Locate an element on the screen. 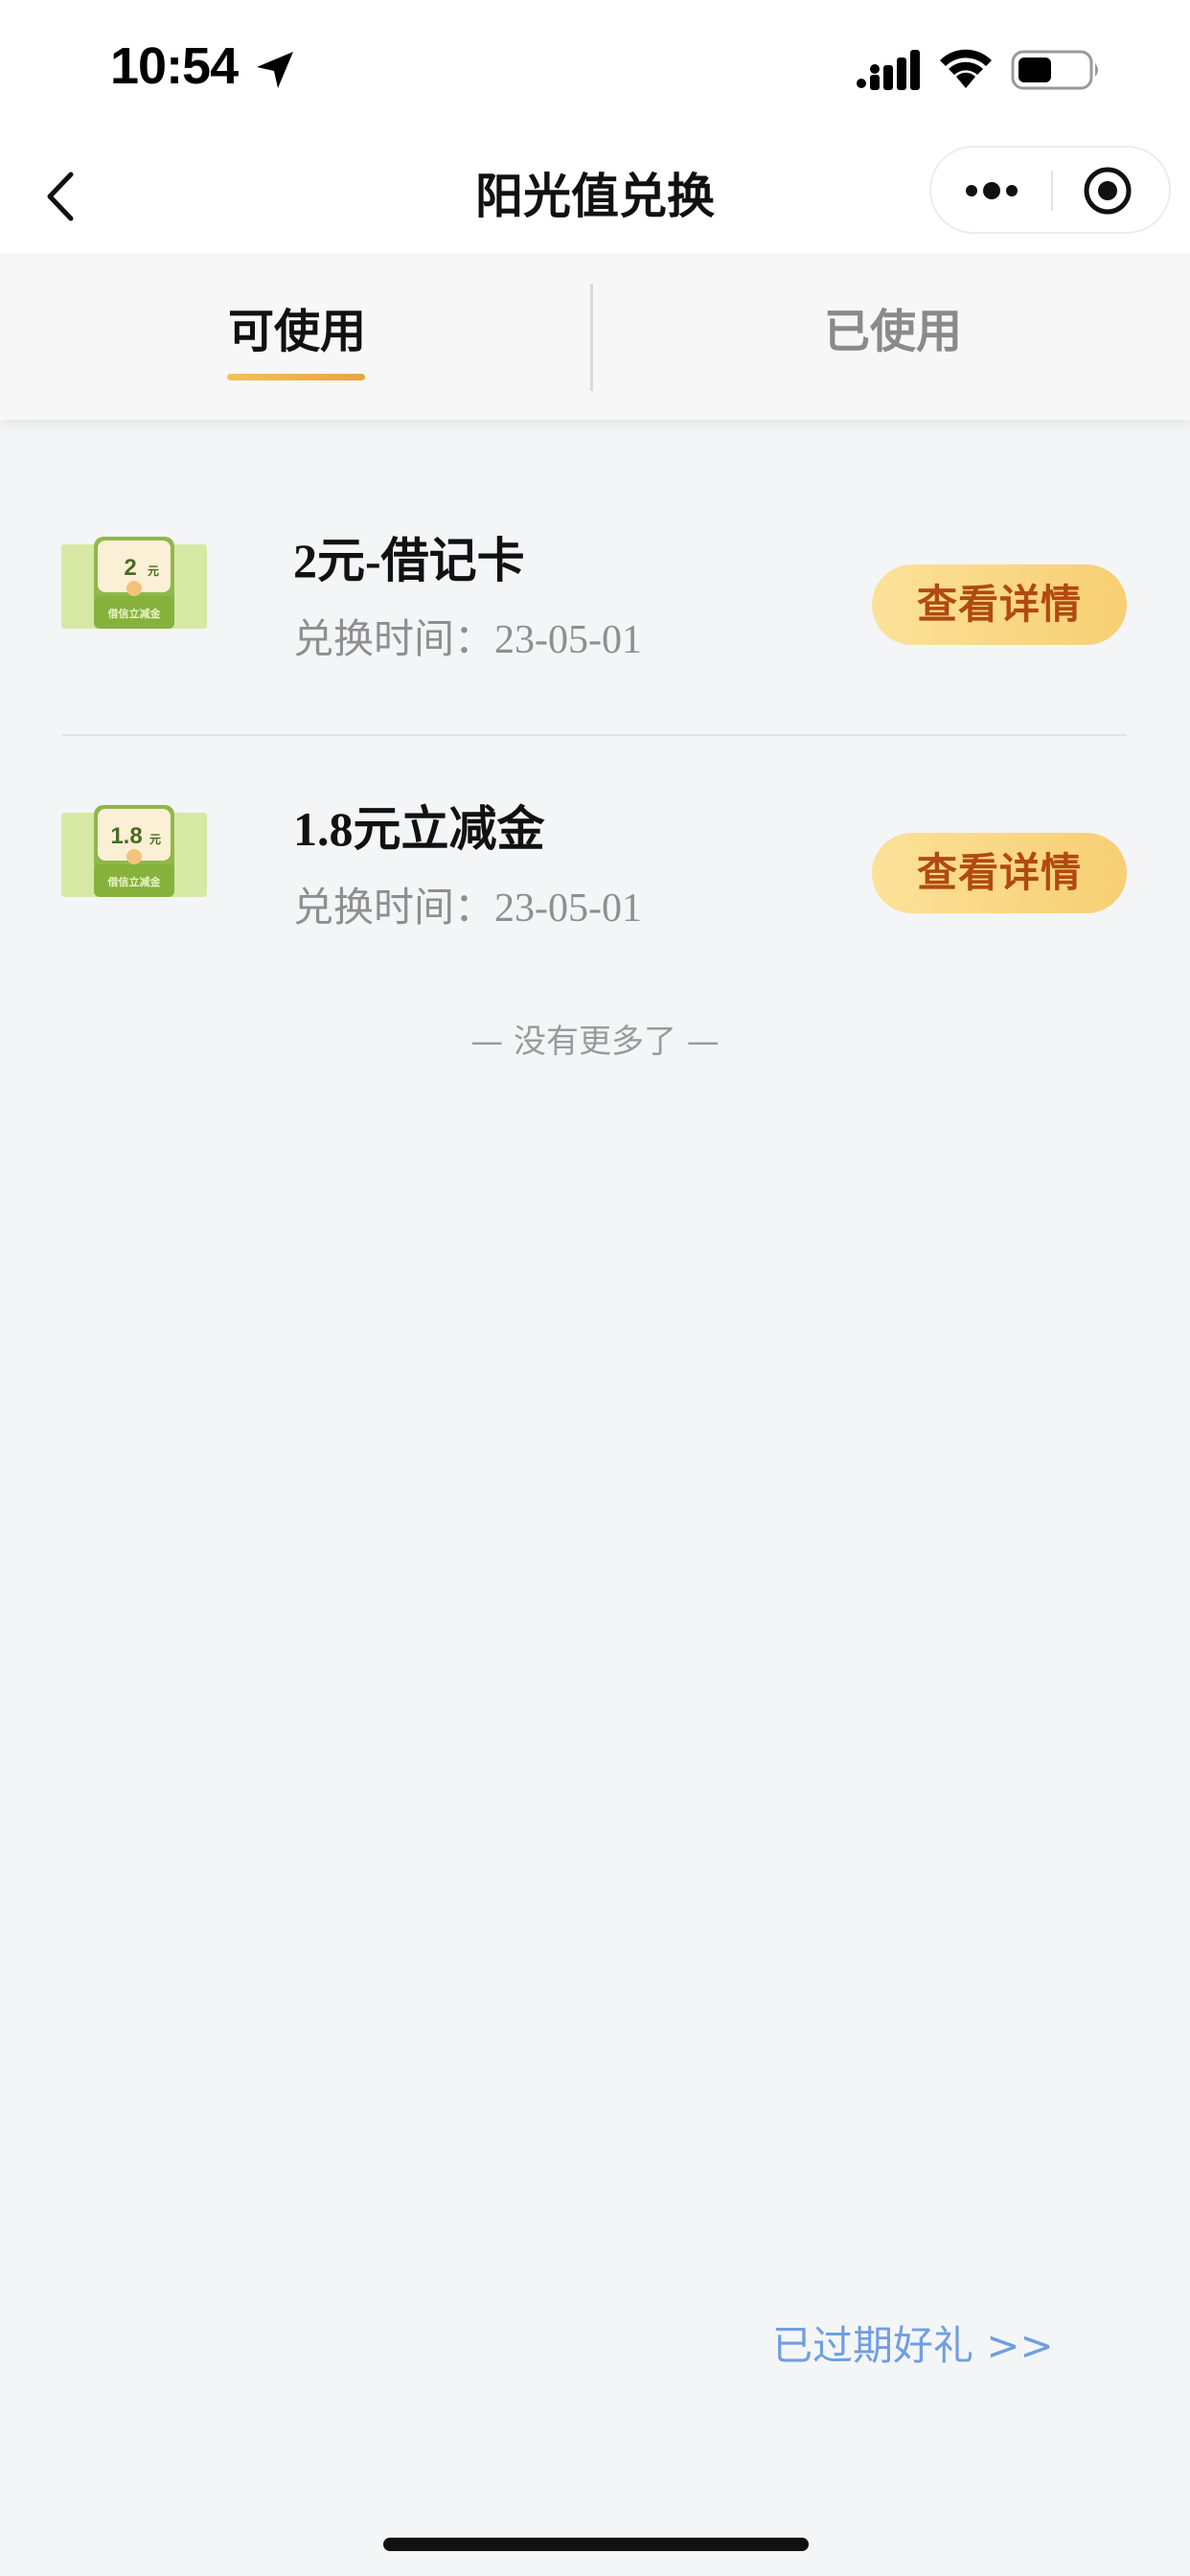 Image resolution: width=1190 pixels, height=2576 pixels. no-more-text: — 没有更多了 — is located at coordinates (595, 1042).